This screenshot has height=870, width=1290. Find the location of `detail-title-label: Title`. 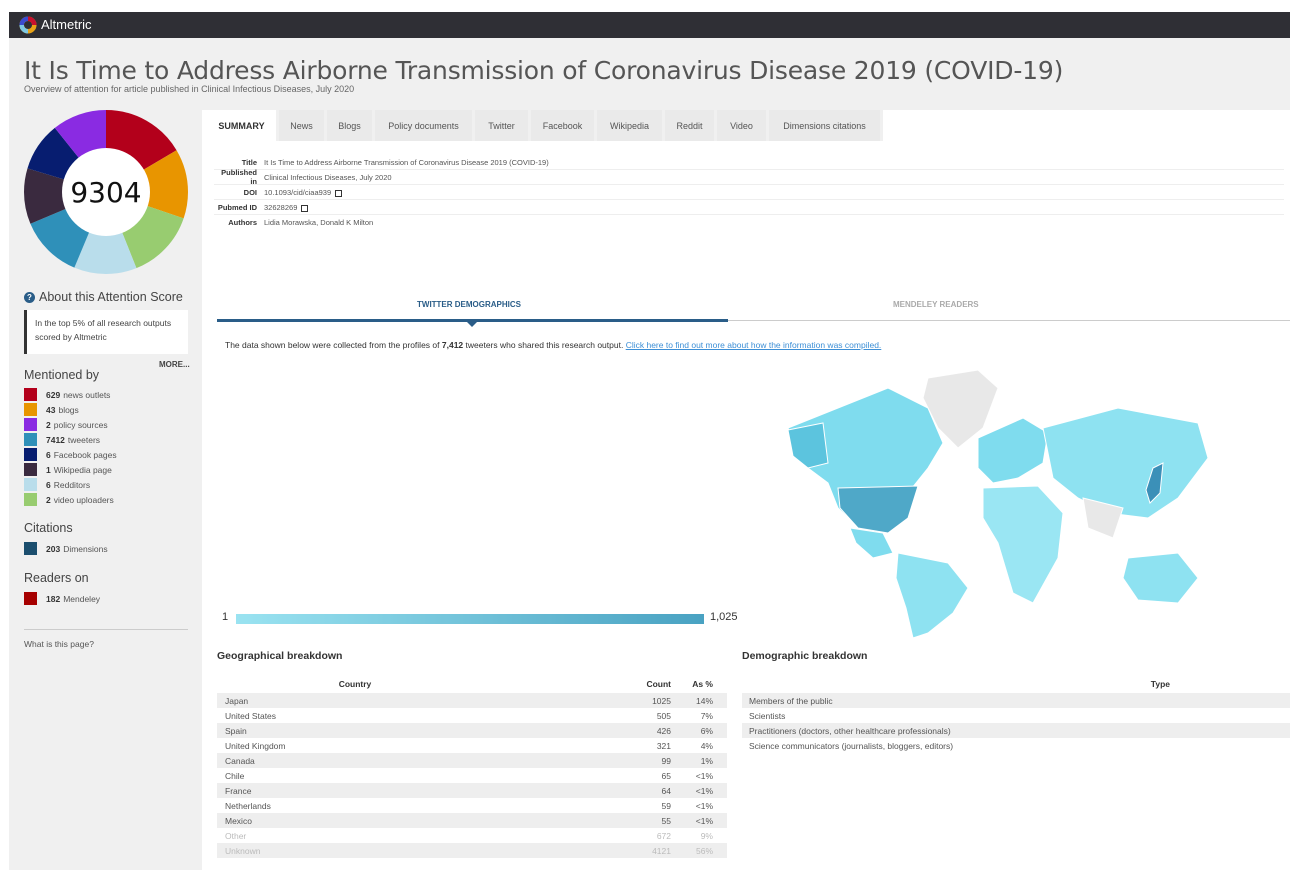

detail-title-label: Title is located at coordinates (249, 162).